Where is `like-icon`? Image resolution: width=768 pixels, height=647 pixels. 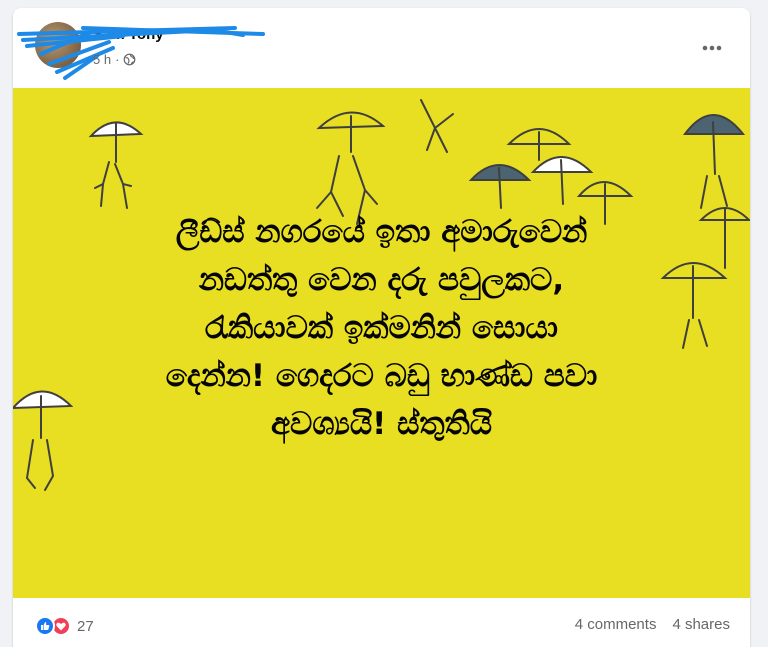 like-icon is located at coordinates (45, 626).